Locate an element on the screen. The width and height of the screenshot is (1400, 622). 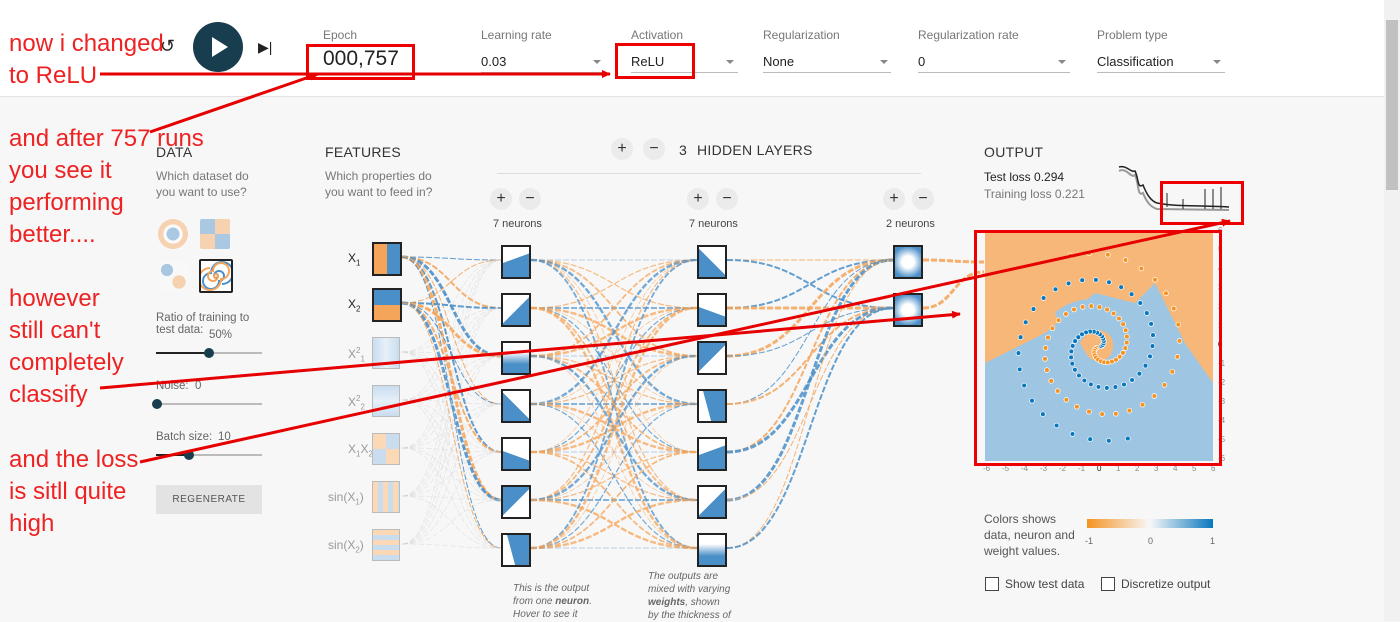
annotation-line: high is located at coordinates (32, 523).